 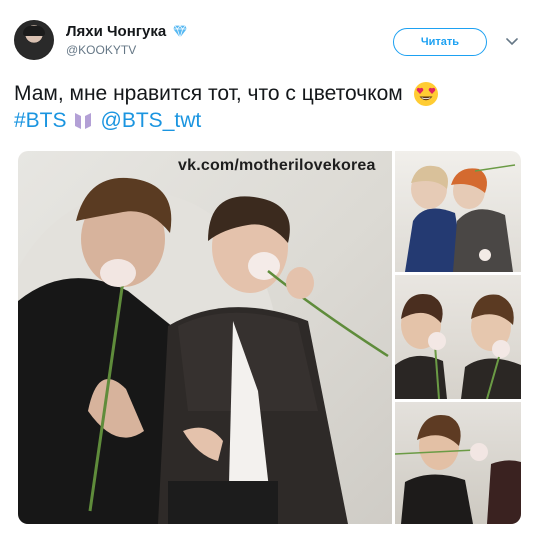 What do you see at coordinates (269, 120) in the screenshot?
I see `tweet-text-line2: #BTS @BTS_twt` at bounding box center [269, 120].